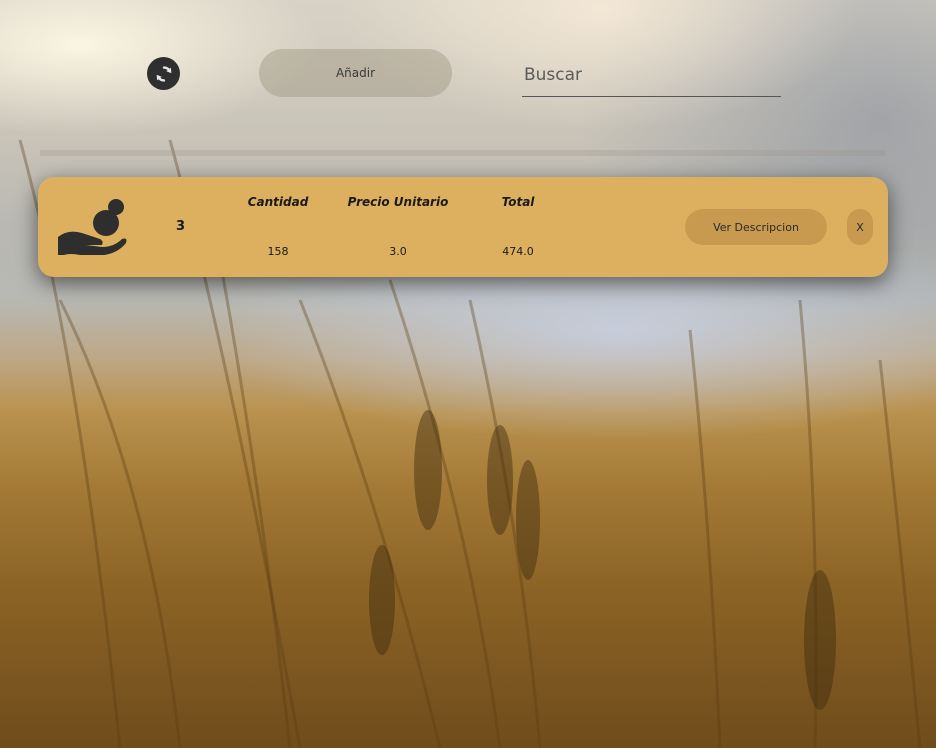 This screenshot has width=936, height=748. I want to click on search-input, so click(651, 75).